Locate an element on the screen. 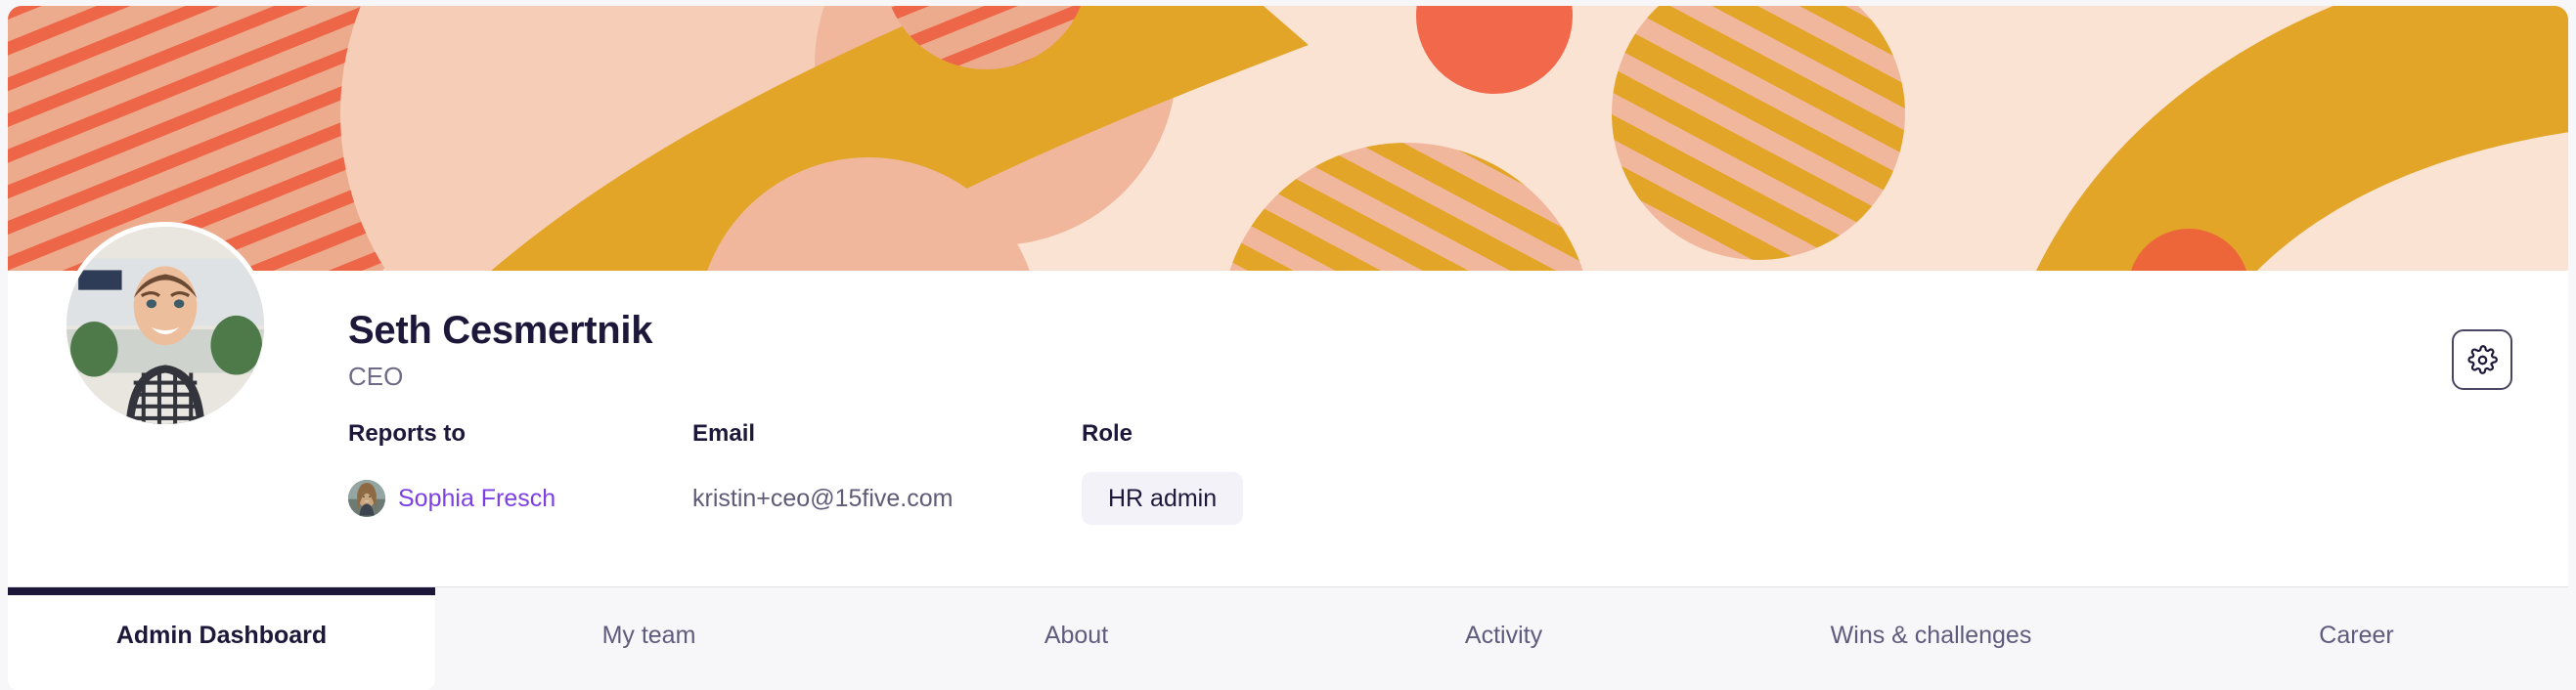 The height and width of the screenshot is (690, 2576). tab-about: About is located at coordinates (1076, 638).